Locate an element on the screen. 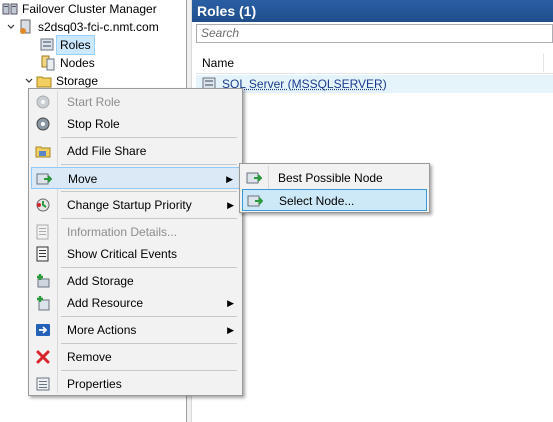 This screenshot has height=422, width=553. menu-item-label: Remove is located at coordinates (89, 357).